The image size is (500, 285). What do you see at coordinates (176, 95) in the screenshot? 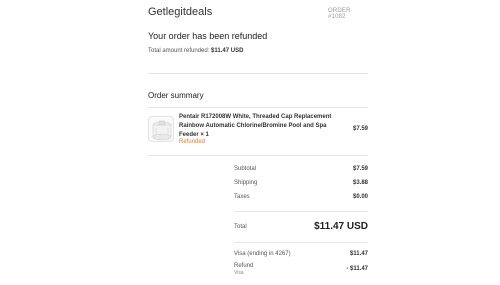
I see `order-summary-heading: Order summary` at bounding box center [176, 95].